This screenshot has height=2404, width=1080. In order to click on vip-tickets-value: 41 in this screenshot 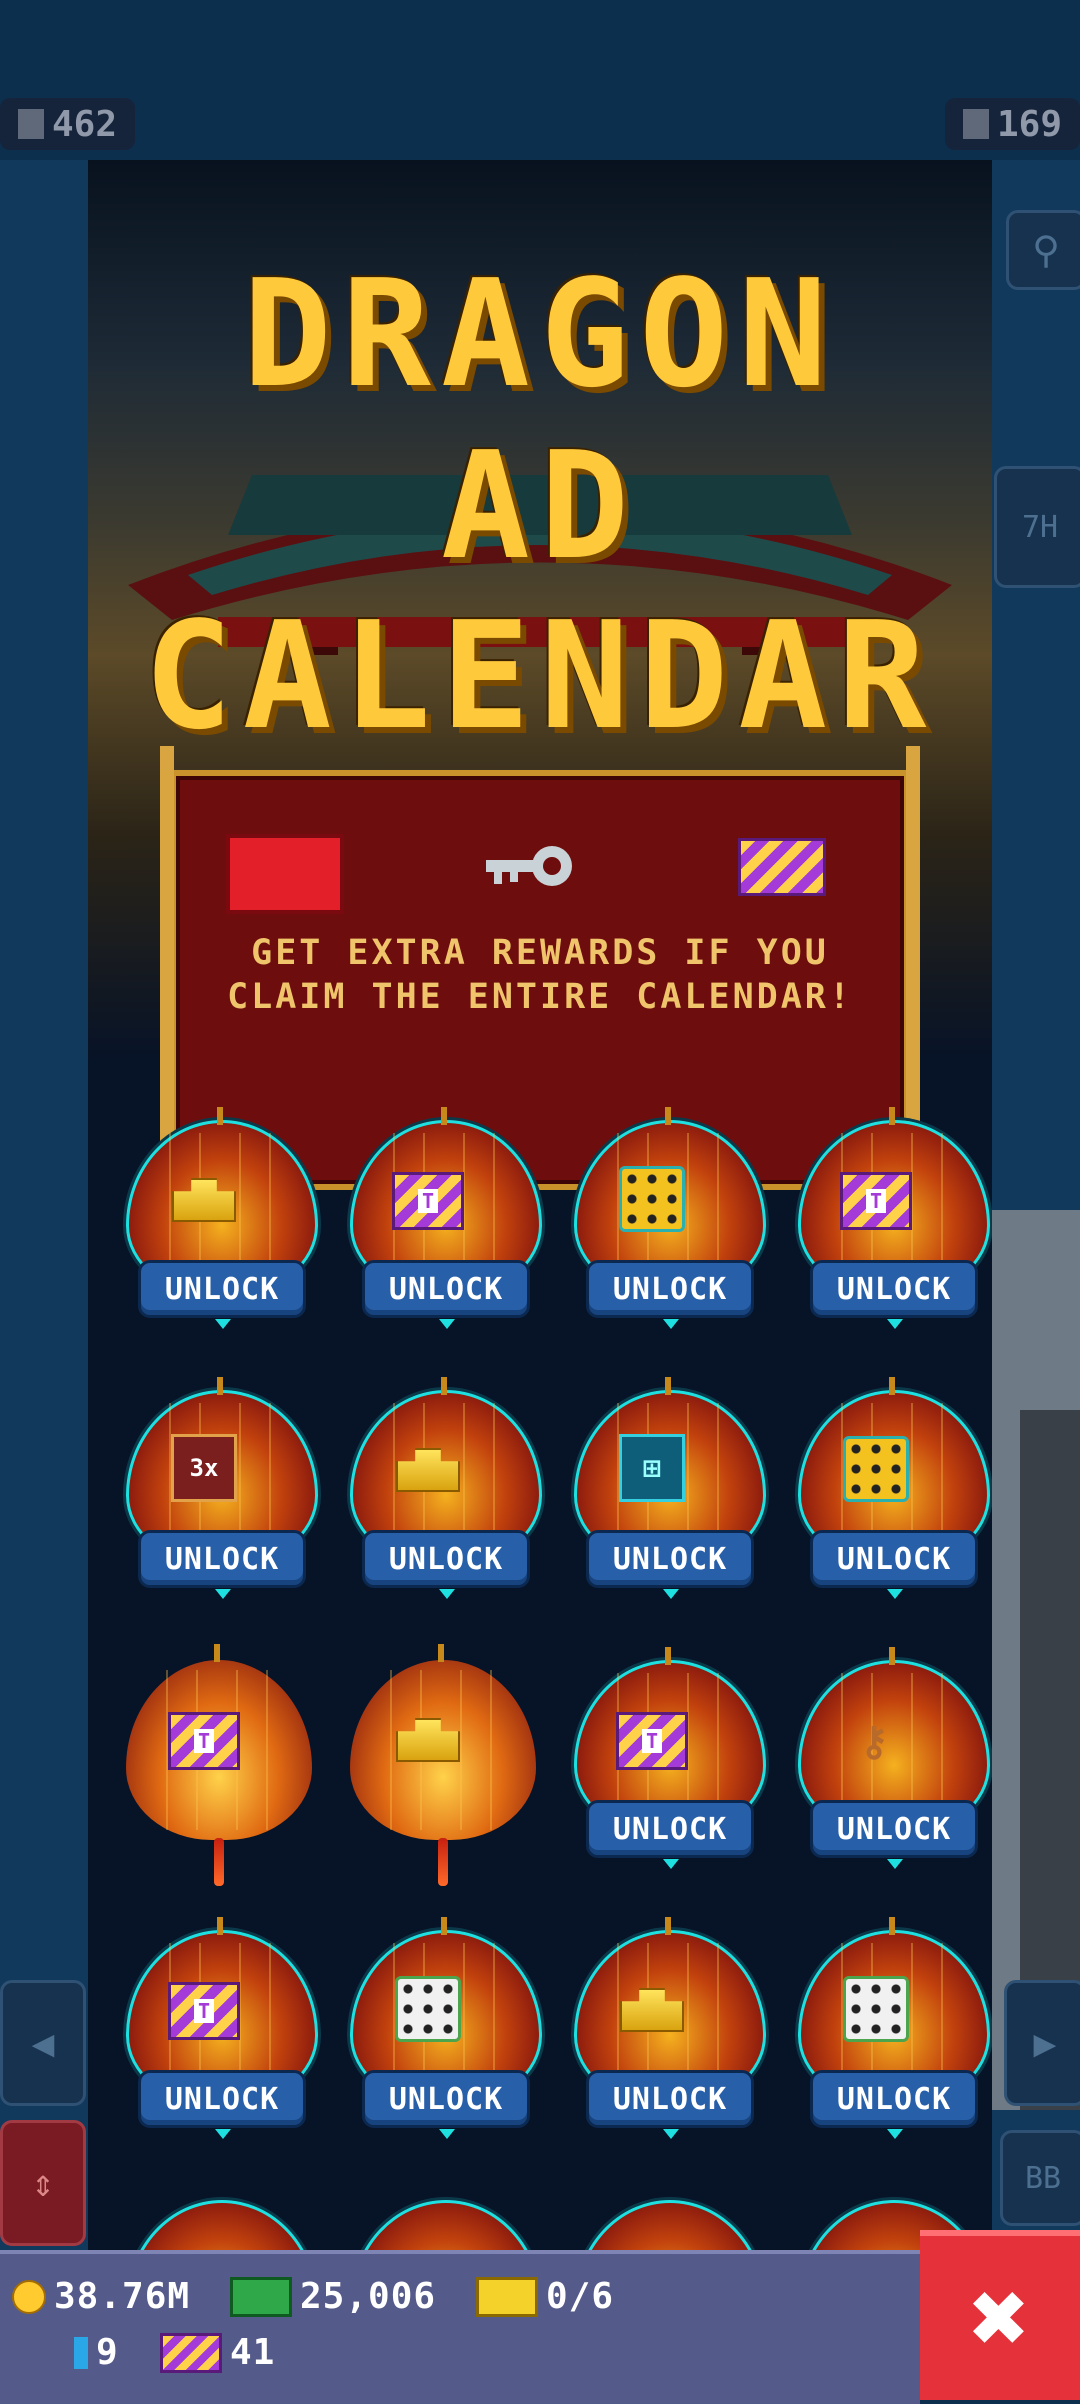, I will do `click(253, 2352)`.